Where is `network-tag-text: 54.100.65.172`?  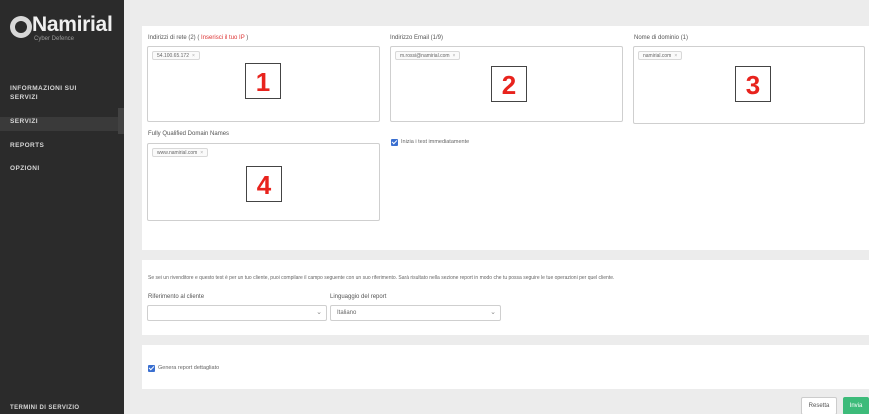
network-tag-text: 54.100.65.172 is located at coordinates (173, 56).